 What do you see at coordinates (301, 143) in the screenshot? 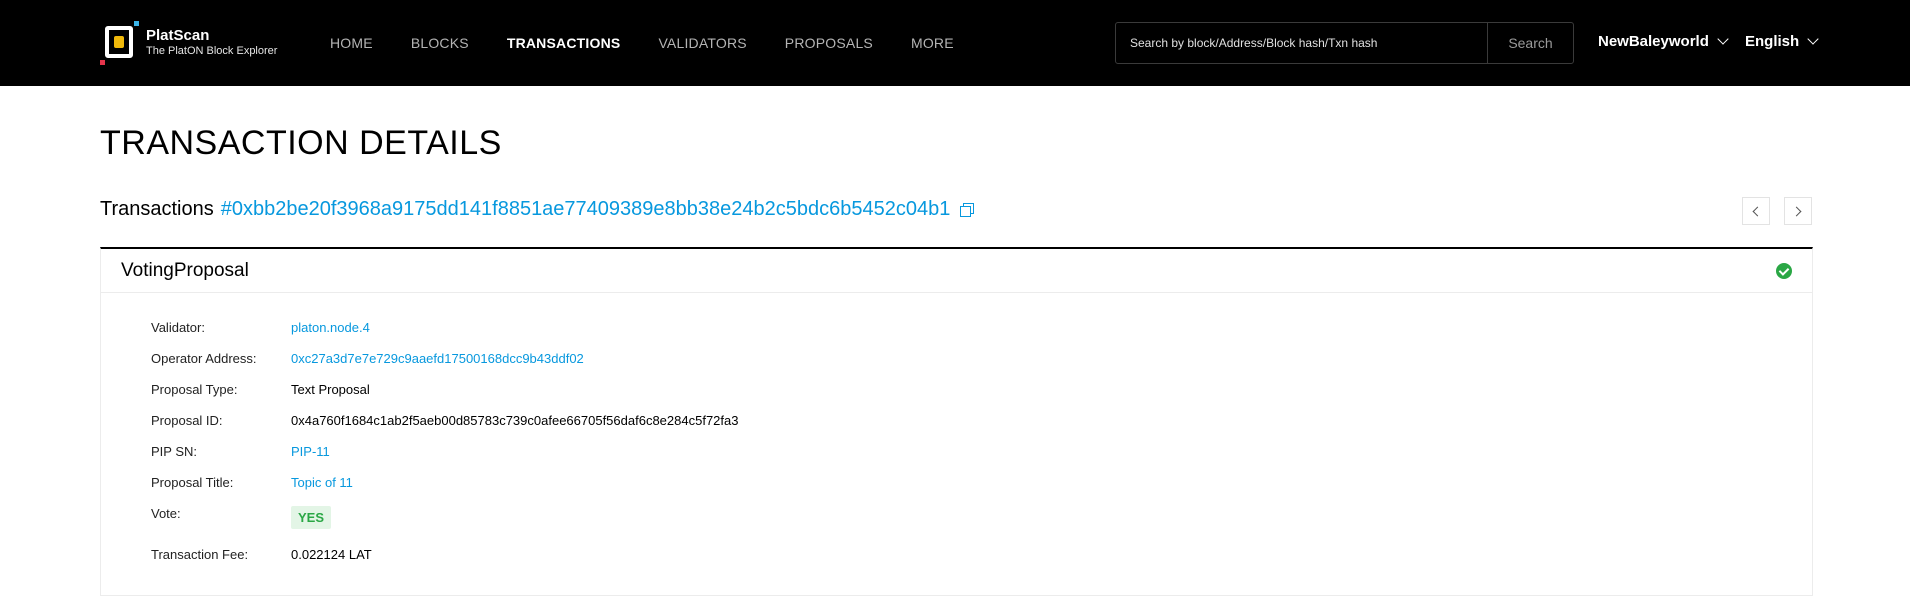
I see `page-title: TRANSACTION DETAILS` at bounding box center [301, 143].